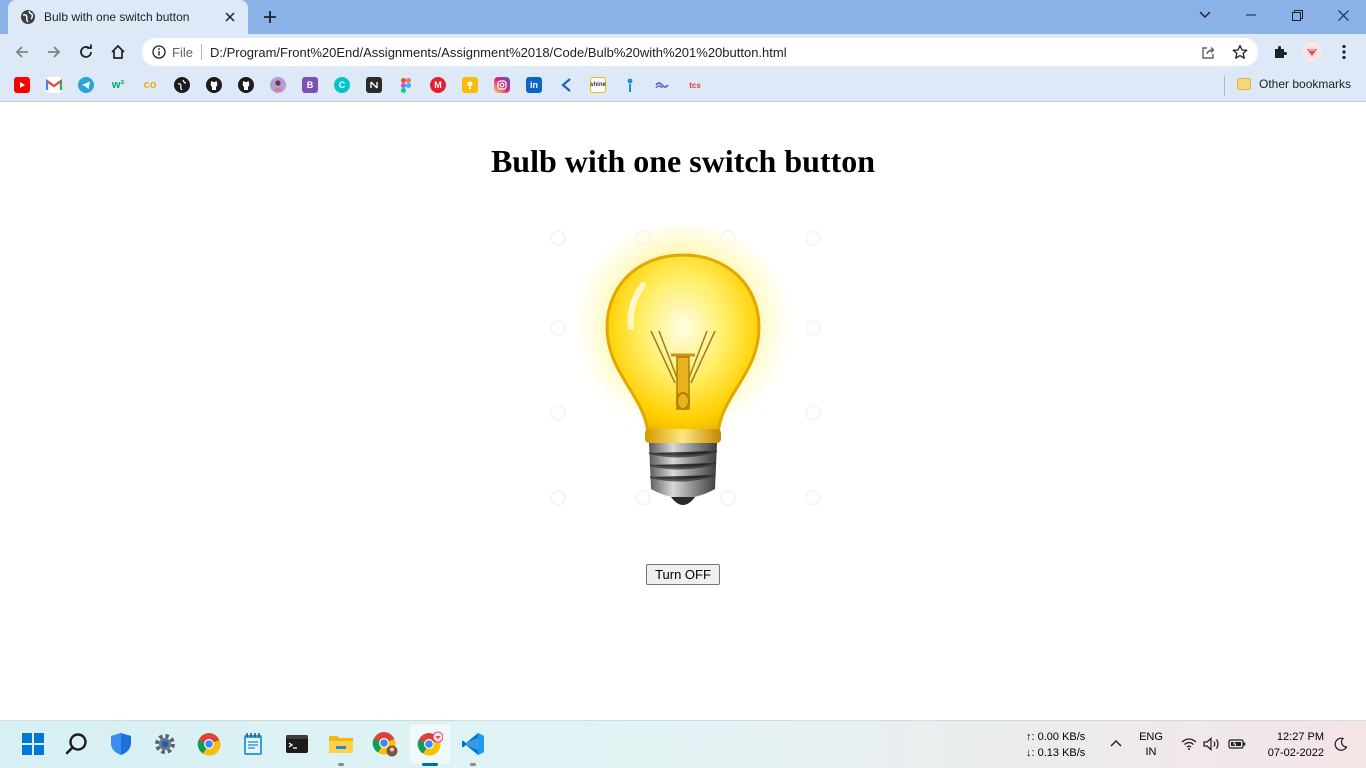  Describe the element at coordinates (1280, 52) in the screenshot. I see `extensions-icon` at that location.